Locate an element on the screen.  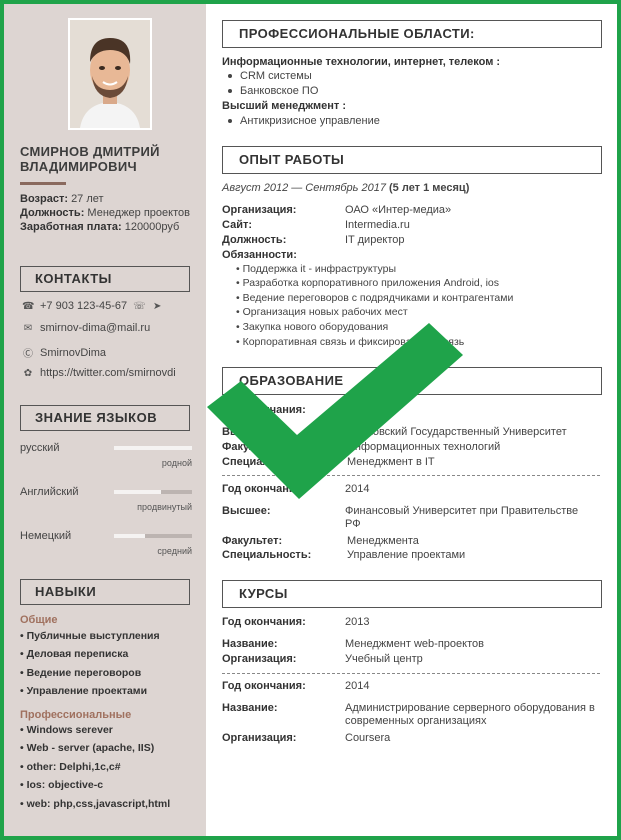
name-line-2: ВЛАДИМИРОВИЧ is located at coordinates (78, 166).